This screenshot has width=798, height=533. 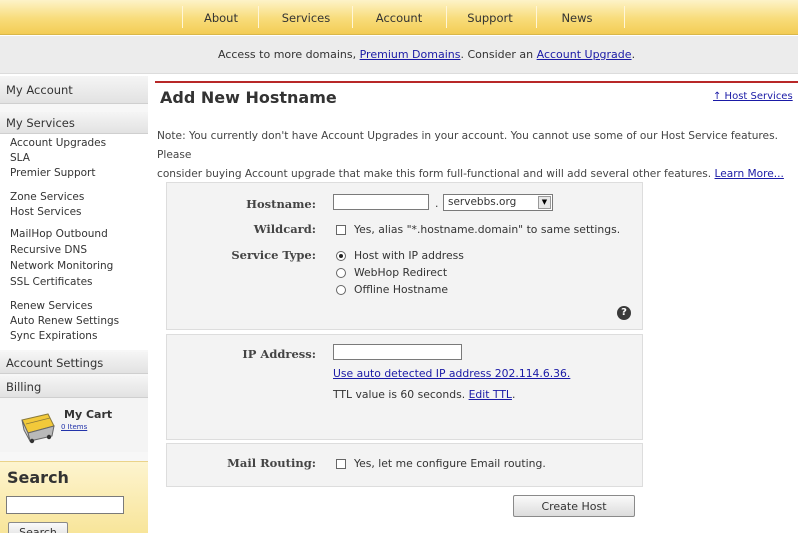 What do you see at coordinates (577, 18) in the screenshot?
I see `nav-news: News` at bounding box center [577, 18].